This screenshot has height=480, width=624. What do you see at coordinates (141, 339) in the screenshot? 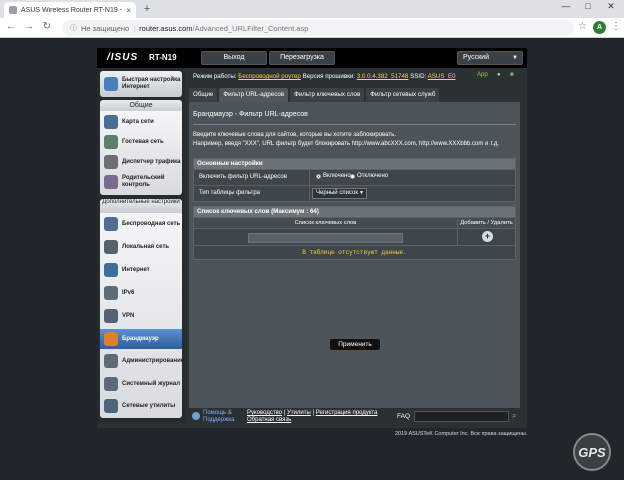
I see `nav-firewall: Брандмауэр` at bounding box center [141, 339].